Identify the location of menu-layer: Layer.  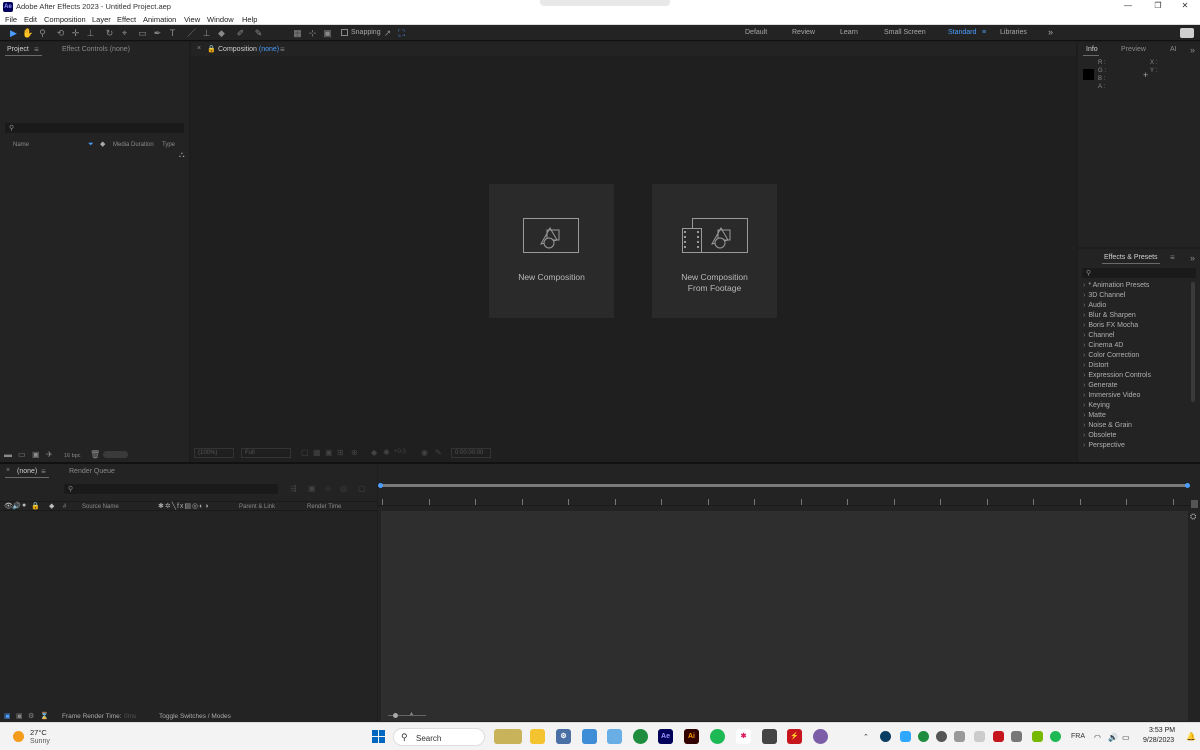
(101, 19).